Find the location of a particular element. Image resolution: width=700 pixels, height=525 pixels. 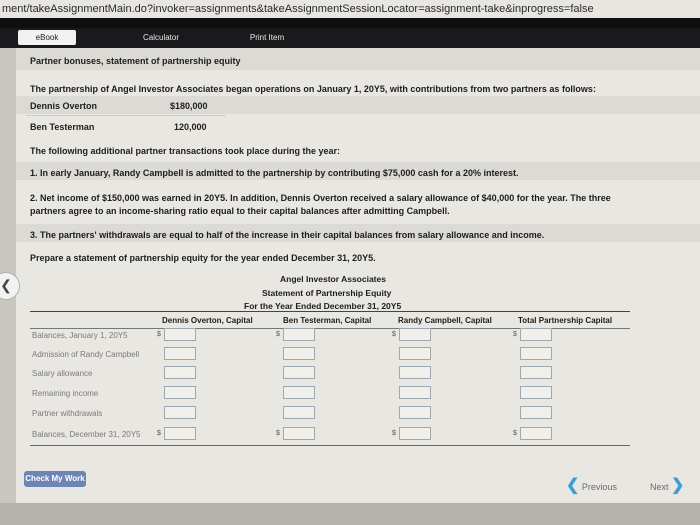

input-campbell-admission is located at coordinates (415, 353).